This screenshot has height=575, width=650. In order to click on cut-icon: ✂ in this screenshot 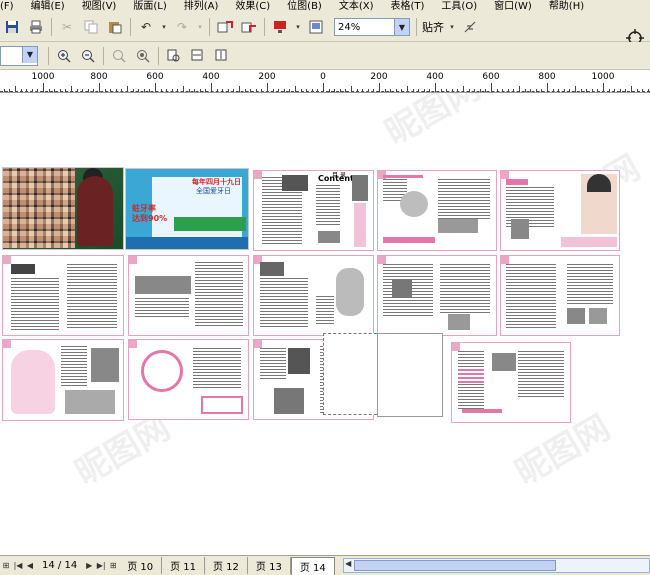, I will do `click(67, 27)`.